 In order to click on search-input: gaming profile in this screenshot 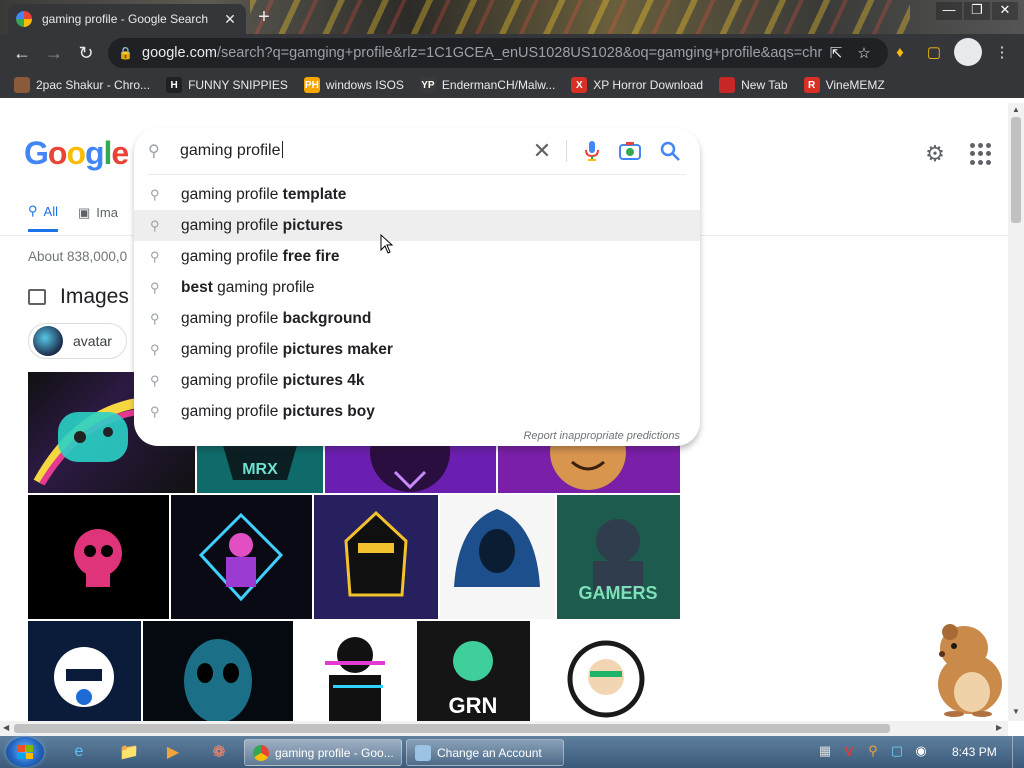, I will do `click(231, 150)`.